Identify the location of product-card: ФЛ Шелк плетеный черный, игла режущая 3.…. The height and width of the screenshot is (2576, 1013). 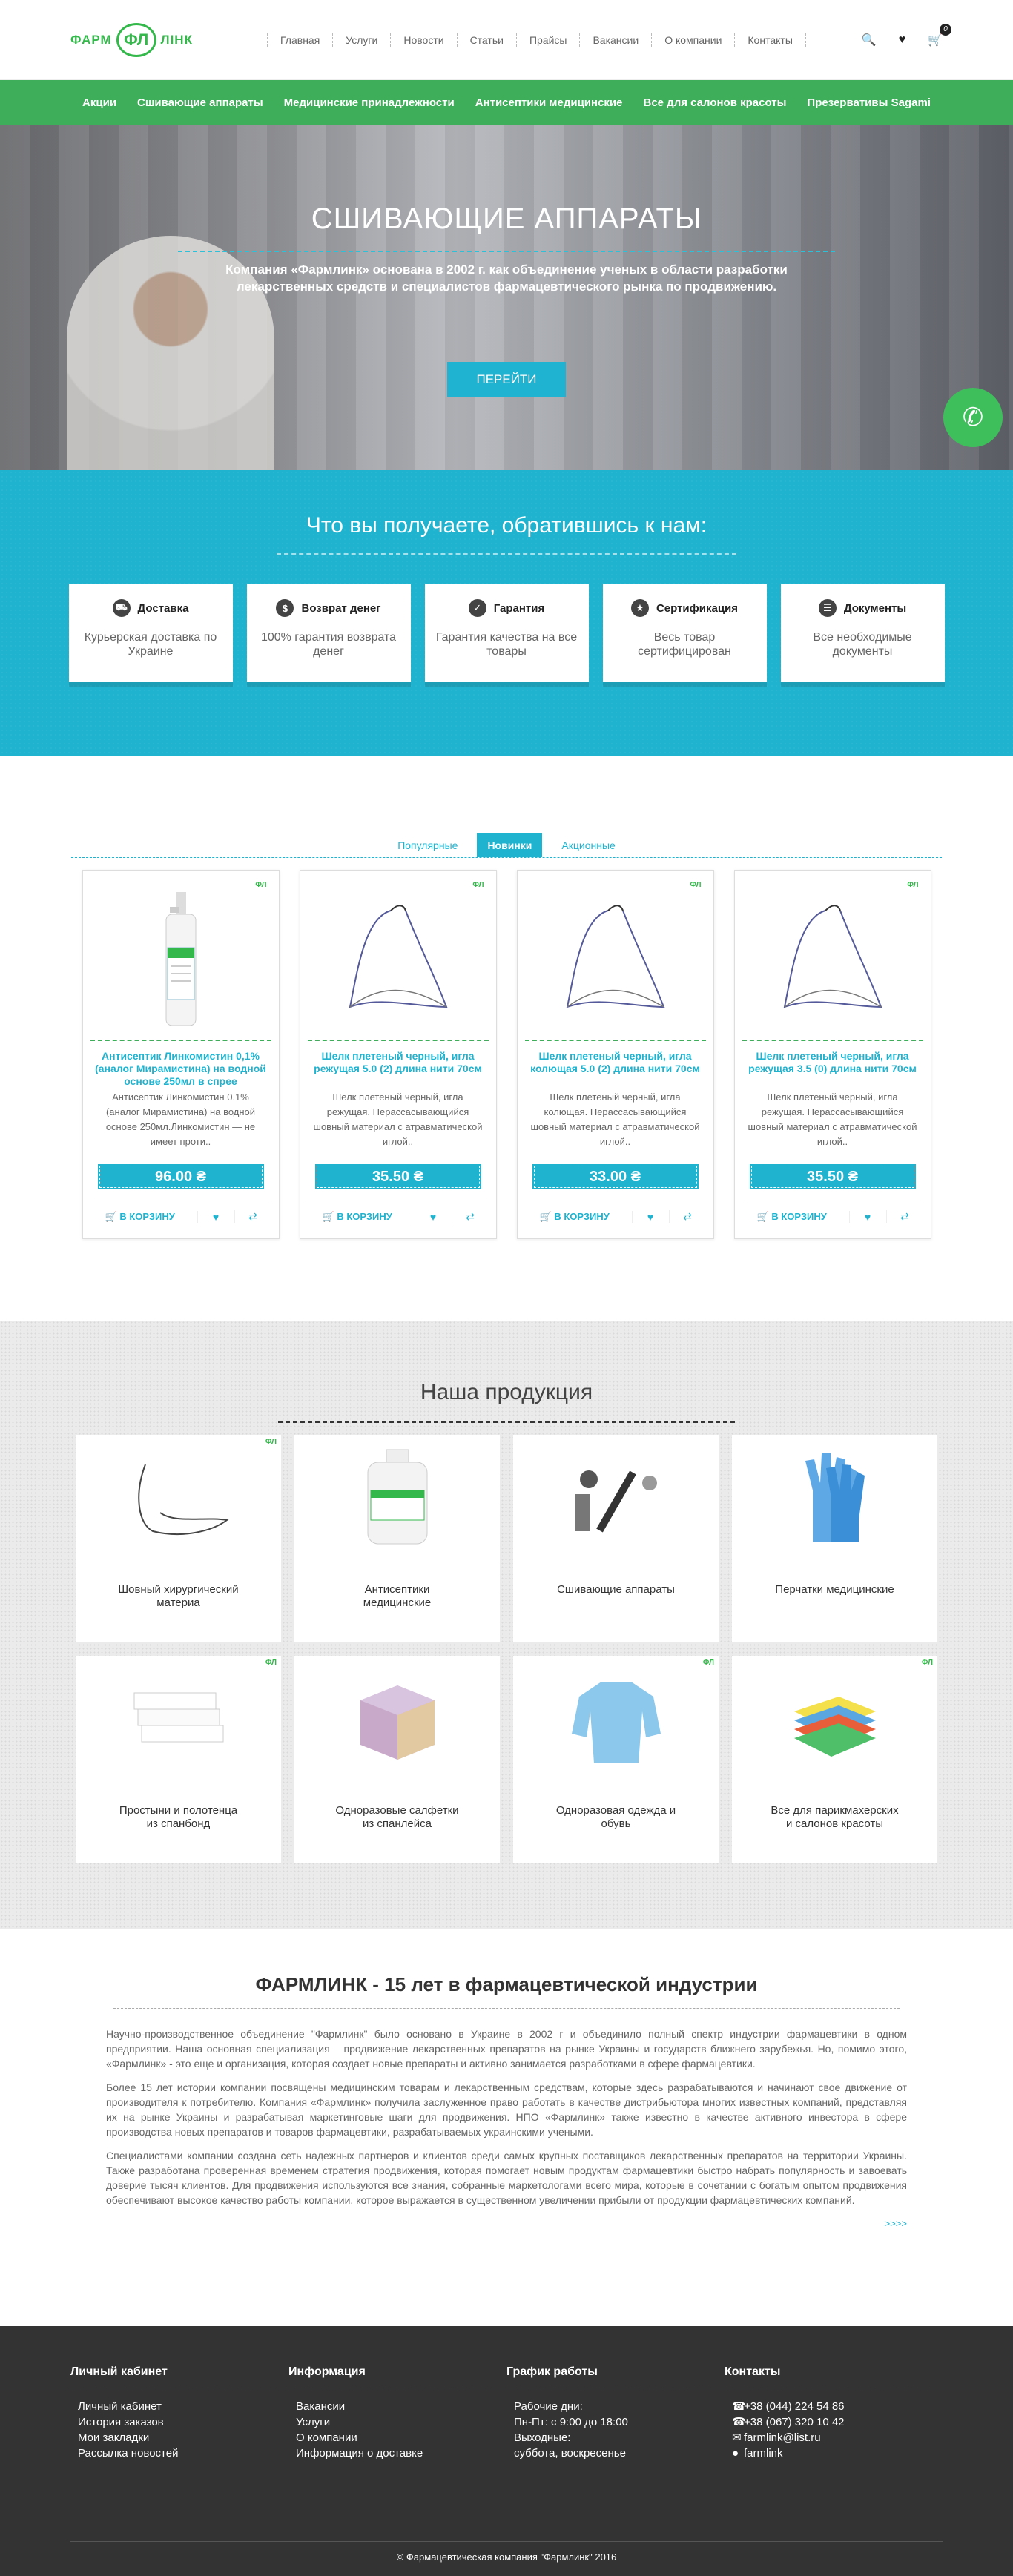
(832, 1054).